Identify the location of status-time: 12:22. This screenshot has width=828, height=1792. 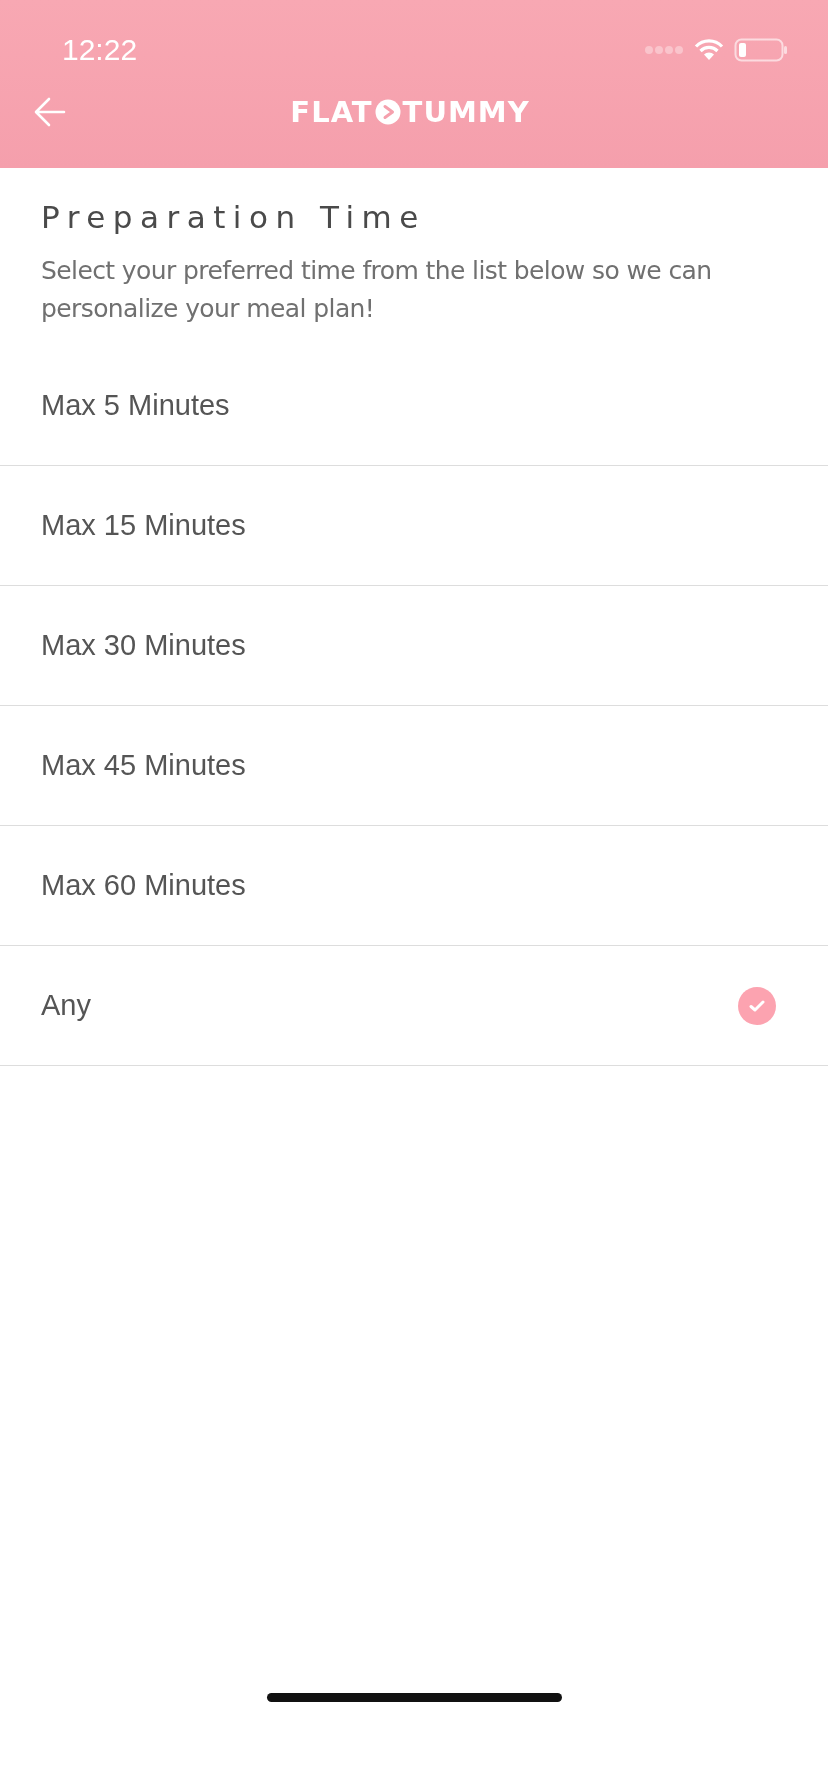
(99, 50).